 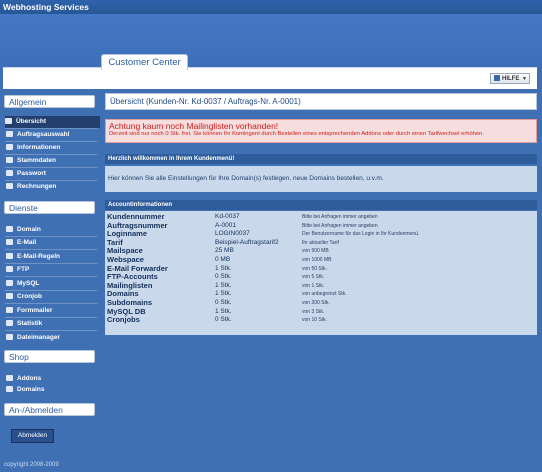 What do you see at coordinates (53, 311) in the screenshot?
I see `sidebar-item-formmailer: Formmailer` at bounding box center [53, 311].